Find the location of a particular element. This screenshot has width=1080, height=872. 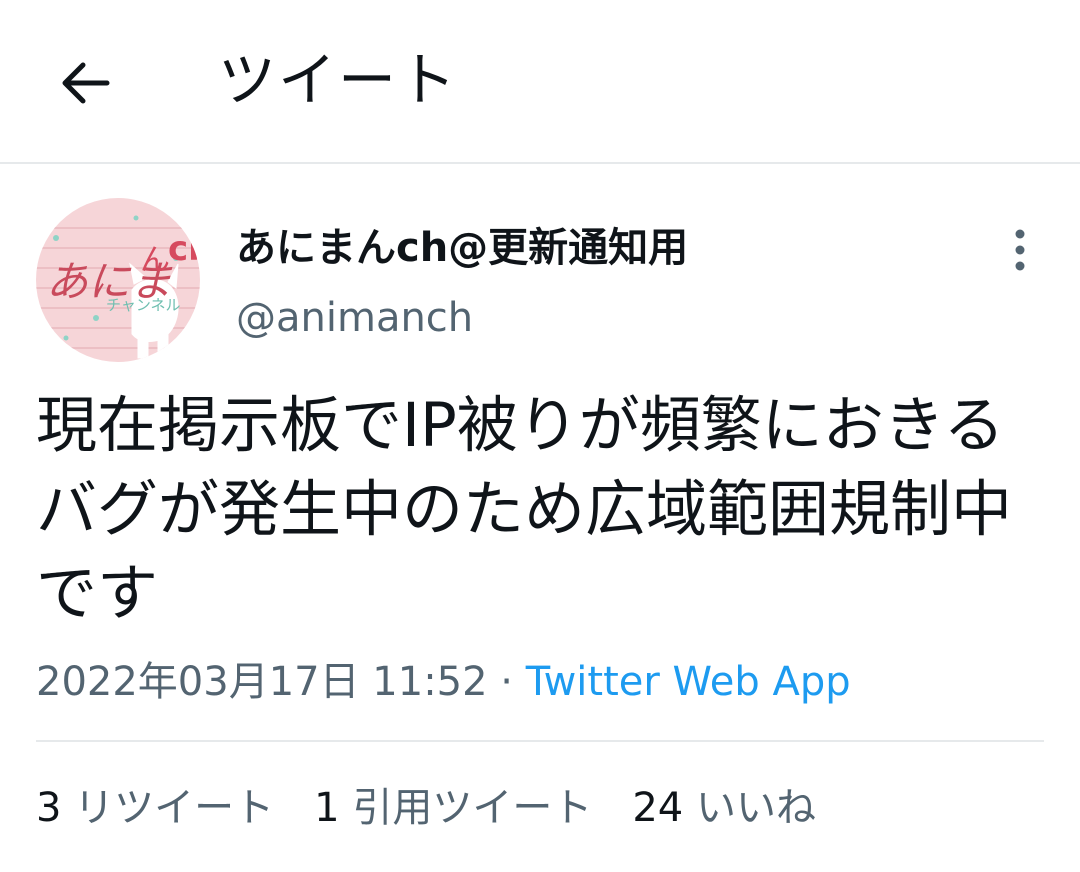

divider is located at coordinates (540, 741).